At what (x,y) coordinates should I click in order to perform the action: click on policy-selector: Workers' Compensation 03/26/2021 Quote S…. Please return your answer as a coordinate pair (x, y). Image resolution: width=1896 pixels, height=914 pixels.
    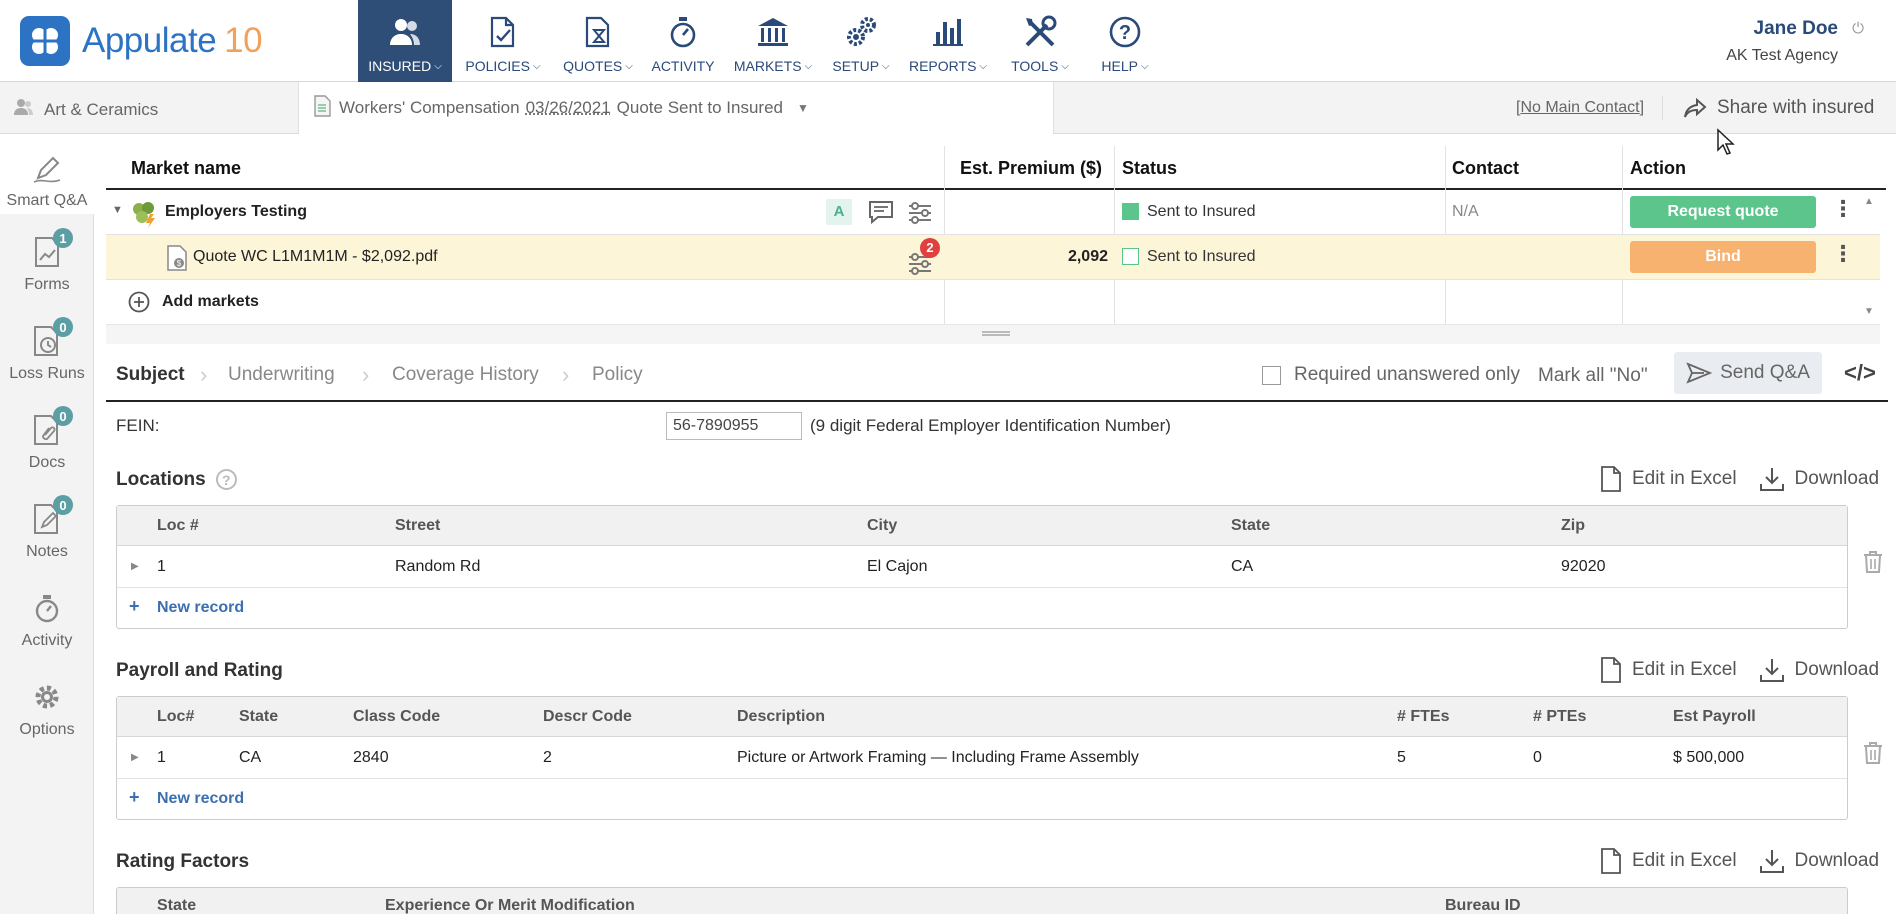
    Looking at the image, I should click on (676, 108).